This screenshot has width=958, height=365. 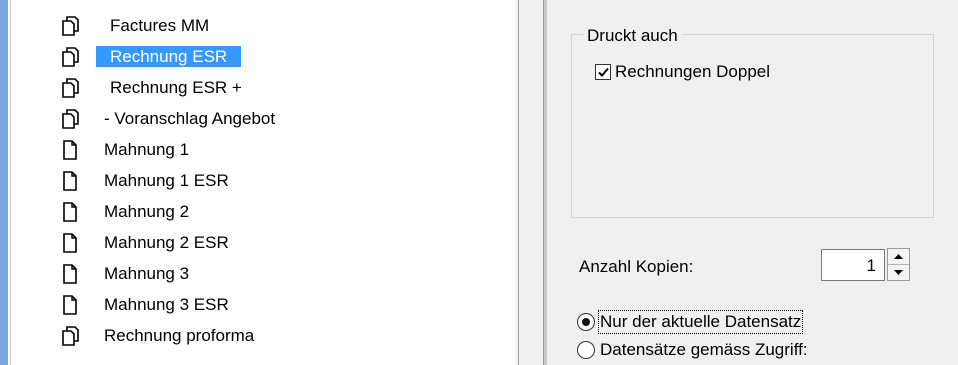 I want to click on triangle-down-icon, so click(x=898, y=272).